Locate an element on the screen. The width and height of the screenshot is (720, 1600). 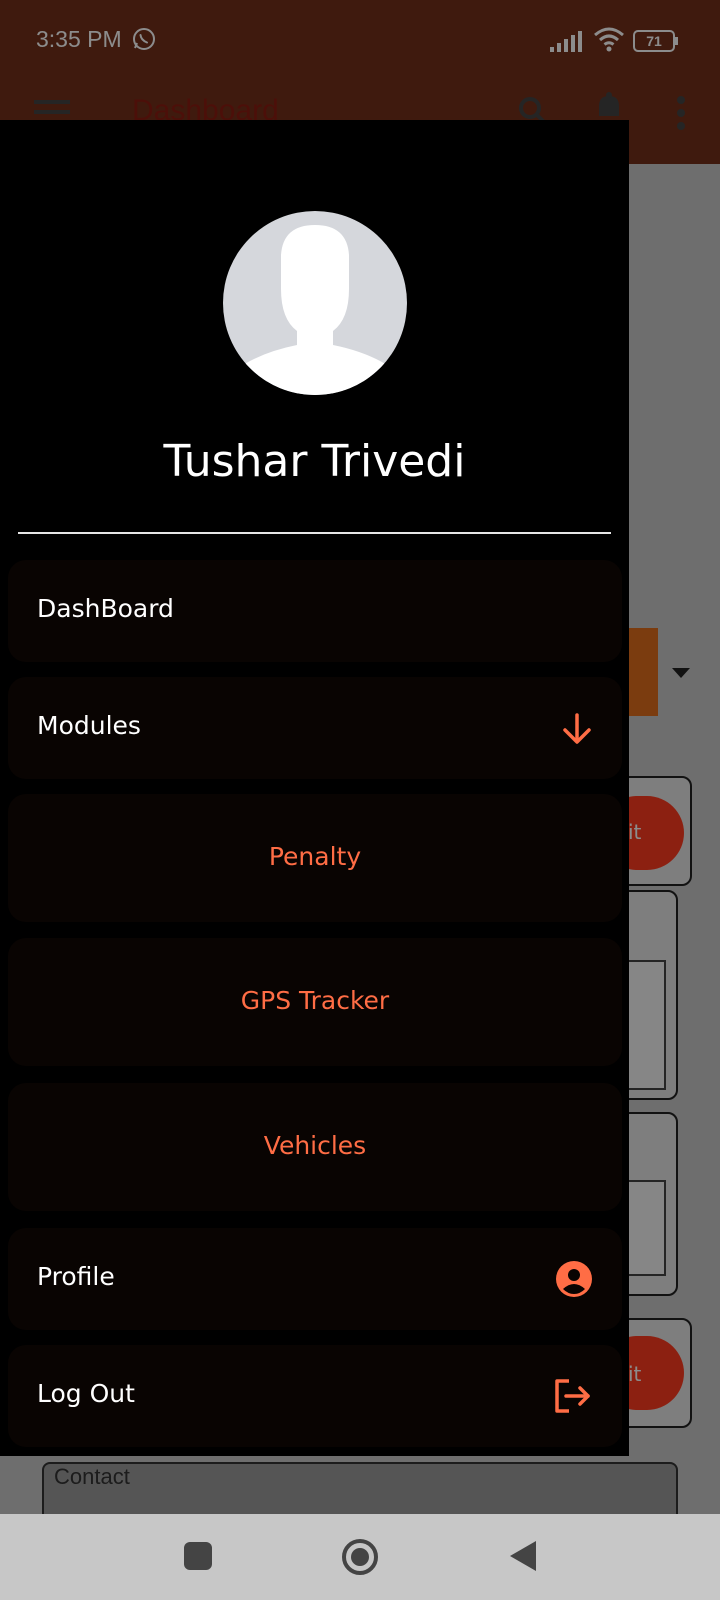
arrow-down-icon is located at coordinates (577, 728).